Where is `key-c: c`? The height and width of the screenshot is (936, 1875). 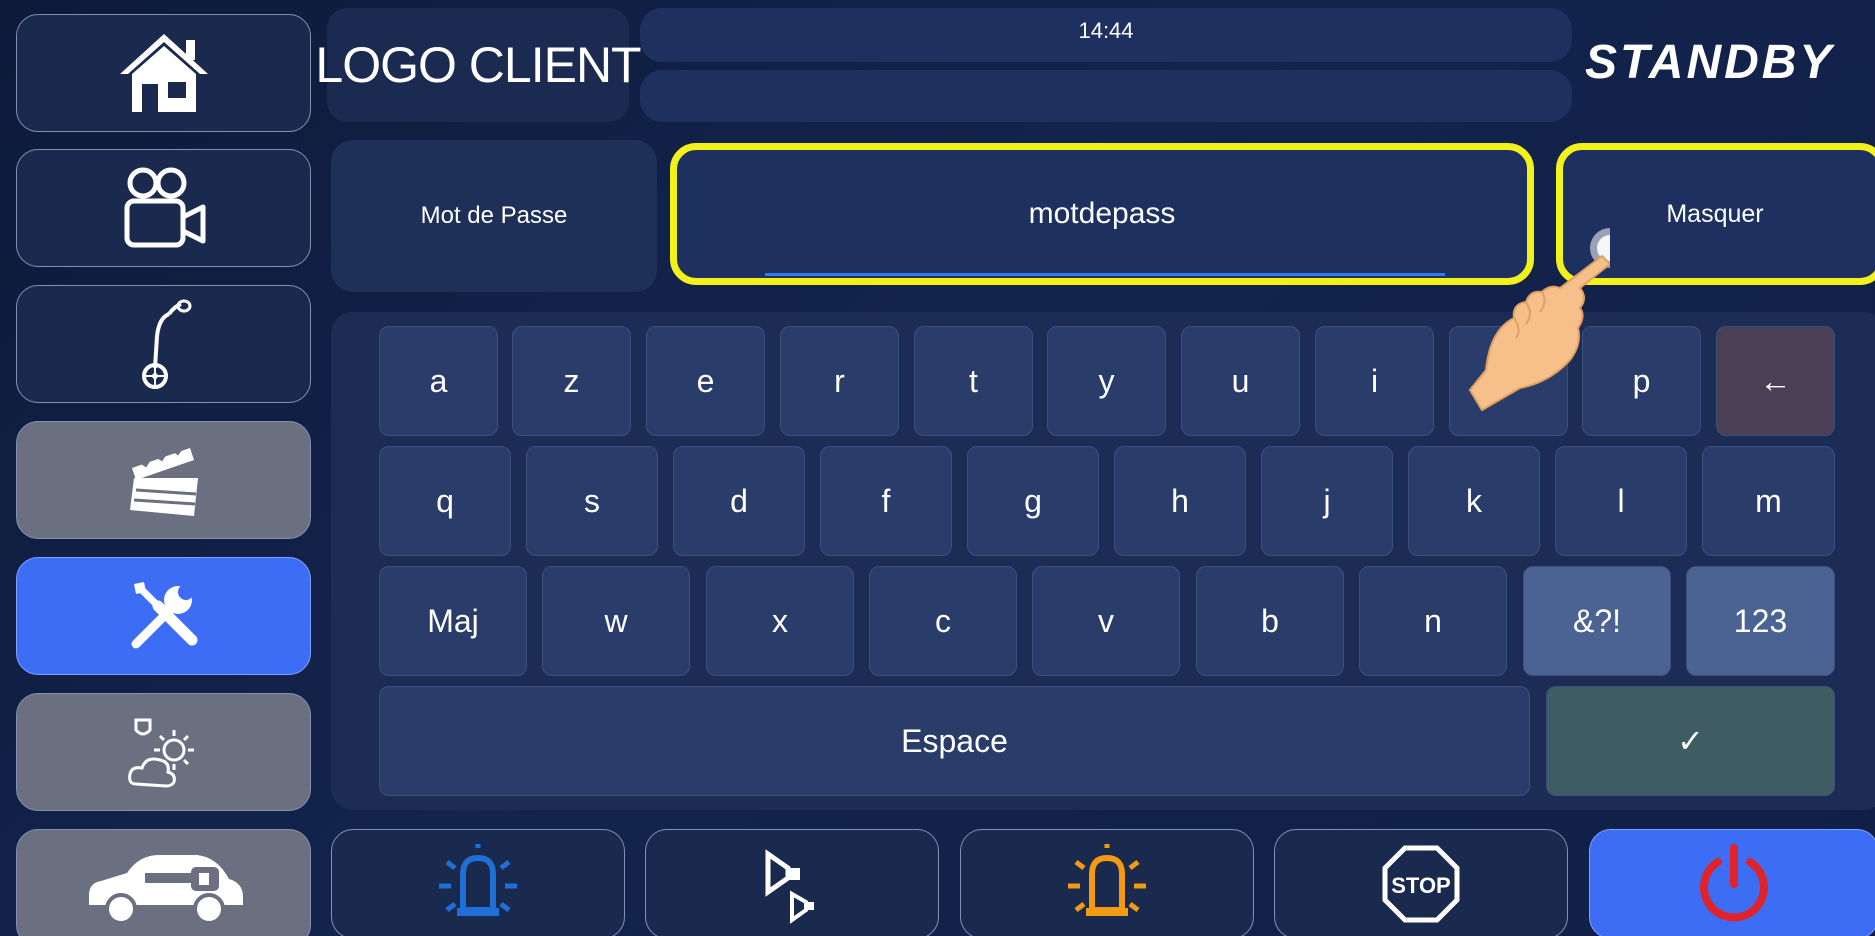
key-c: c is located at coordinates (943, 621).